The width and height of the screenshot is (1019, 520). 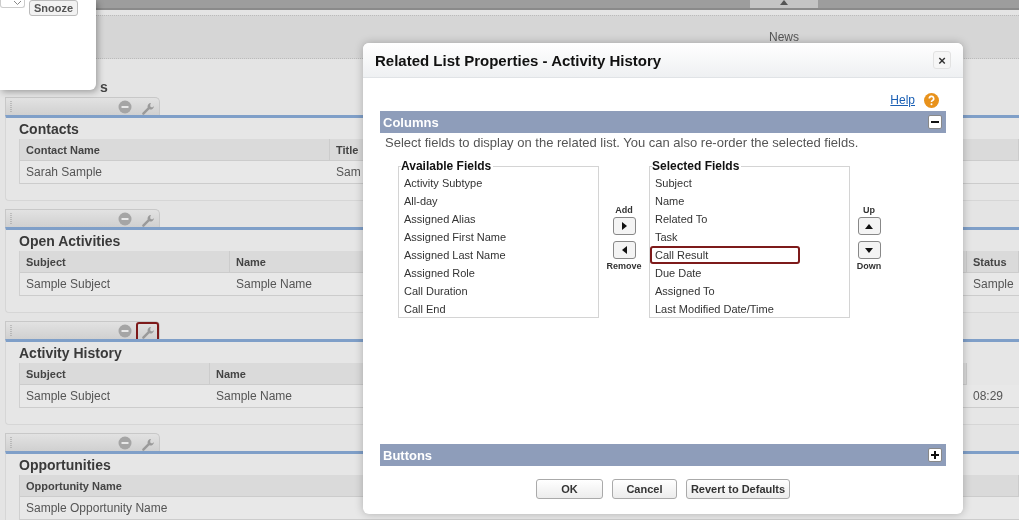 What do you see at coordinates (738, 489) in the screenshot?
I see `dialog-button: Revert to Defaults` at bounding box center [738, 489].